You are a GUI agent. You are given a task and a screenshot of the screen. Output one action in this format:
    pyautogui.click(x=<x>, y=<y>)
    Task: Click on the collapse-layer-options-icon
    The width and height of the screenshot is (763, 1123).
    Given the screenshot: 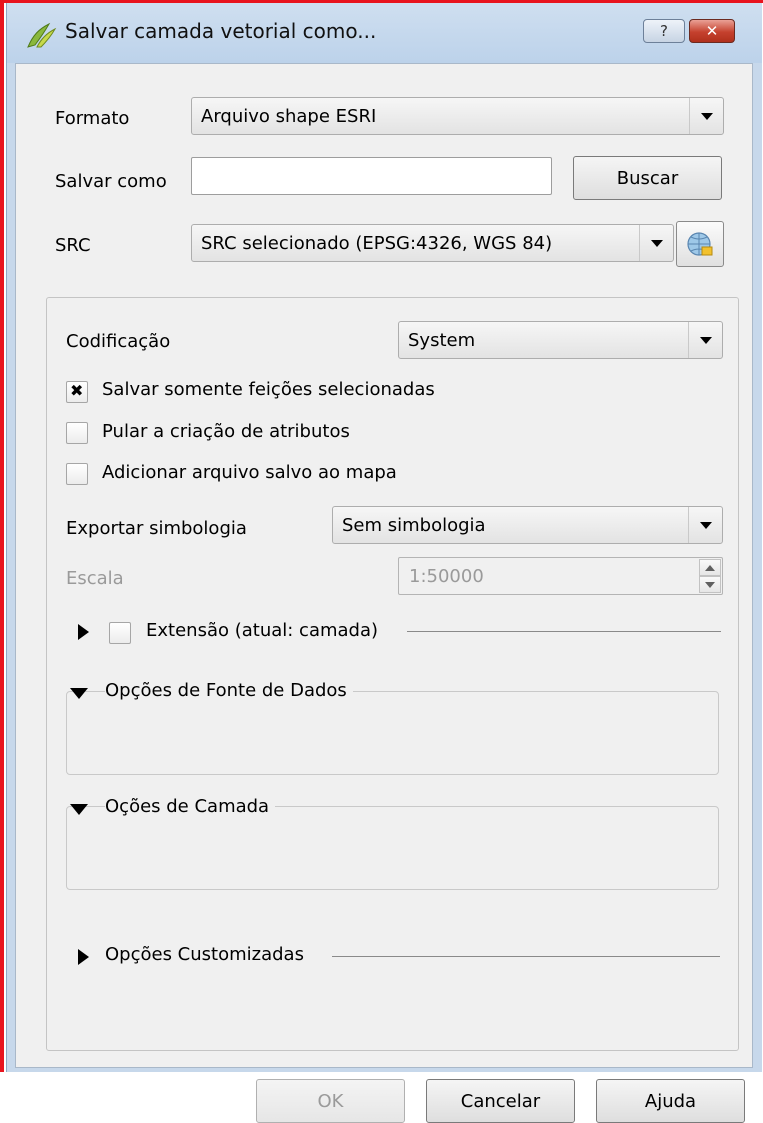 What is the action you would take?
    pyautogui.click(x=79, y=809)
    